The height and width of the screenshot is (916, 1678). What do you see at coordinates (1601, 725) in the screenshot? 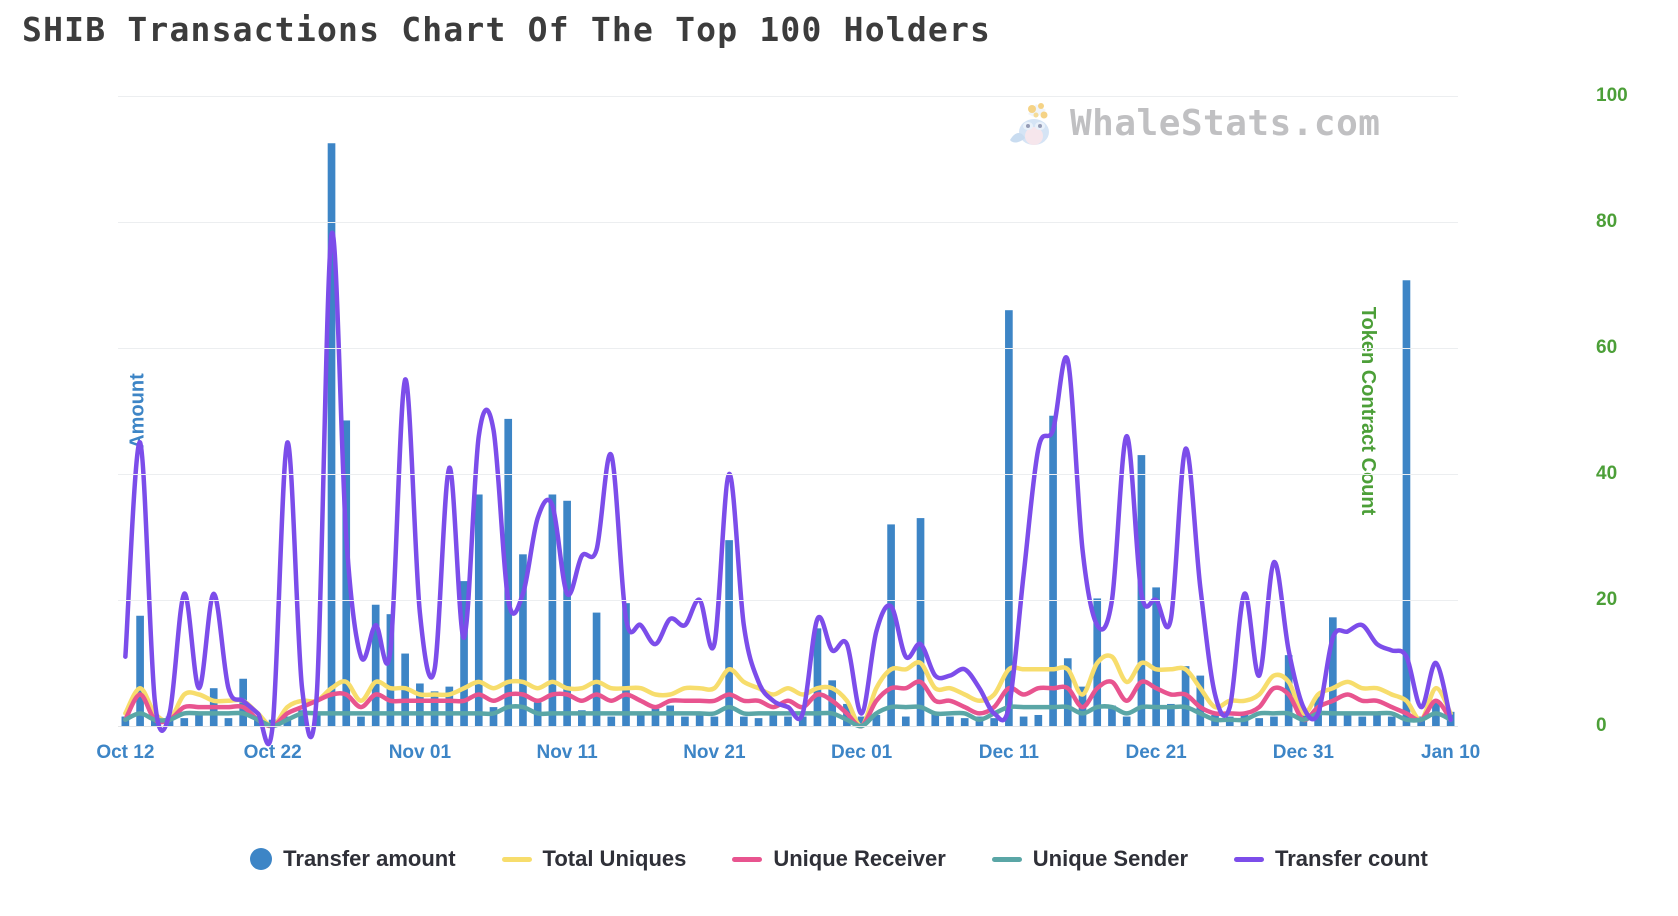
I see `y-axis-right-tick: 0` at bounding box center [1601, 725].